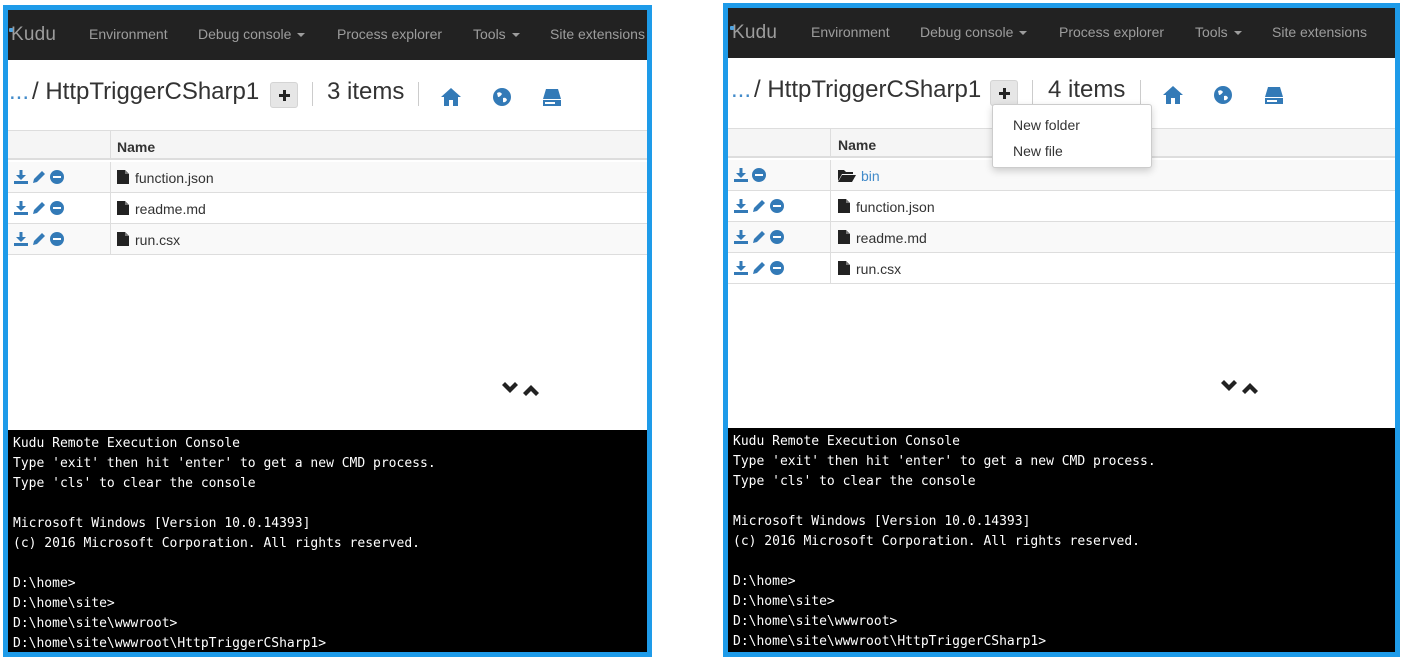 The height and width of the screenshot is (663, 1403). Describe the element at coordinates (1072, 136) in the screenshot. I see `add-dropdown-menu: New folder New file` at that location.